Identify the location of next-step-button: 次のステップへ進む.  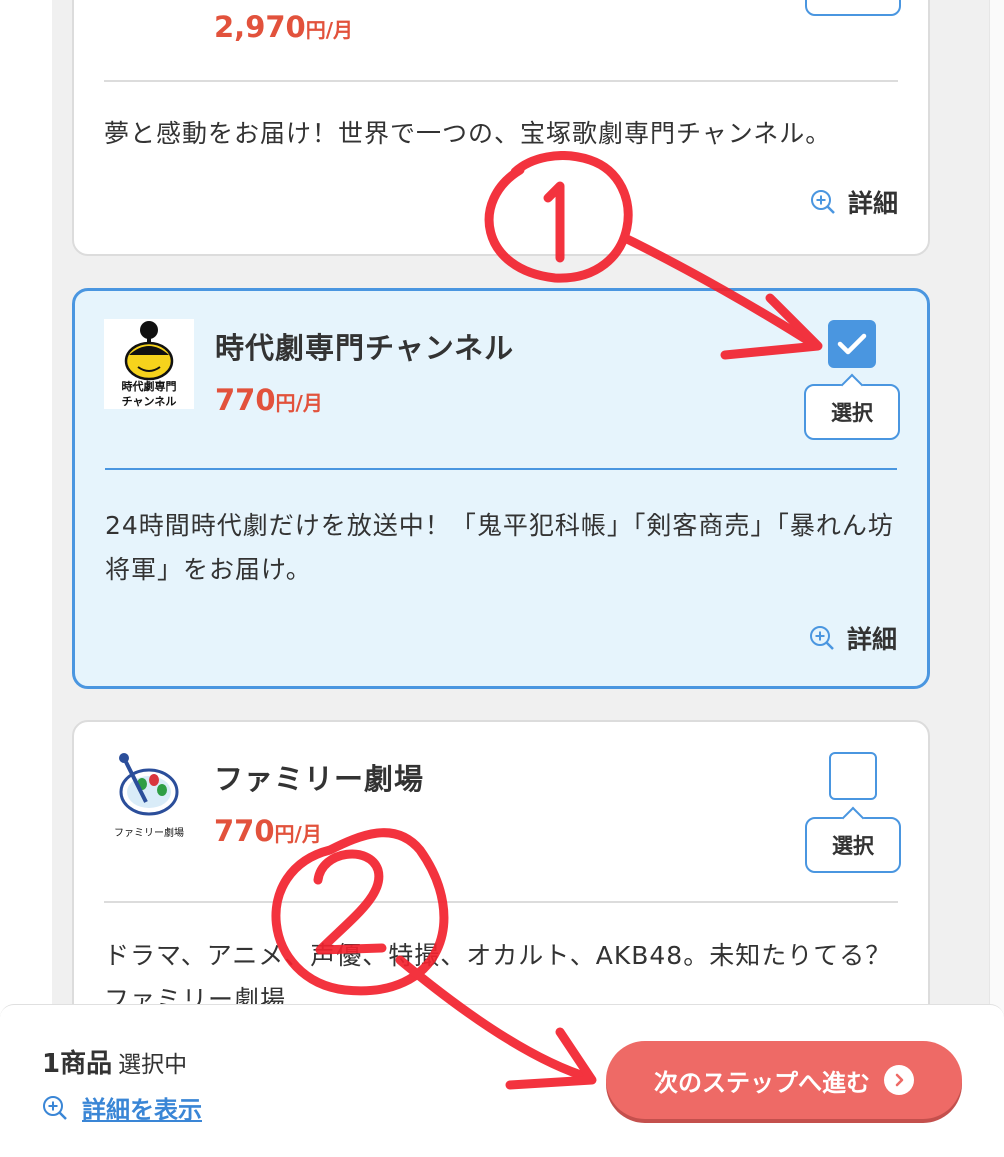
(784, 1080).